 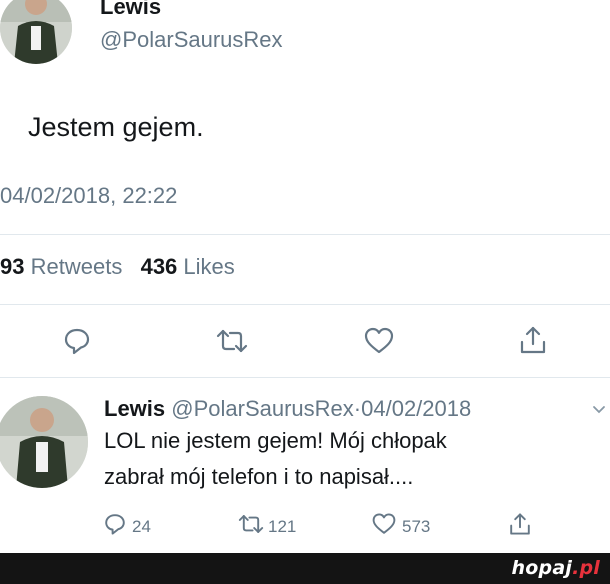 What do you see at coordinates (275, 440) in the screenshot?
I see `reply-text-line-1: LOL nie jestem gejem! Mój chłopak` at bounding box center [275, 440].